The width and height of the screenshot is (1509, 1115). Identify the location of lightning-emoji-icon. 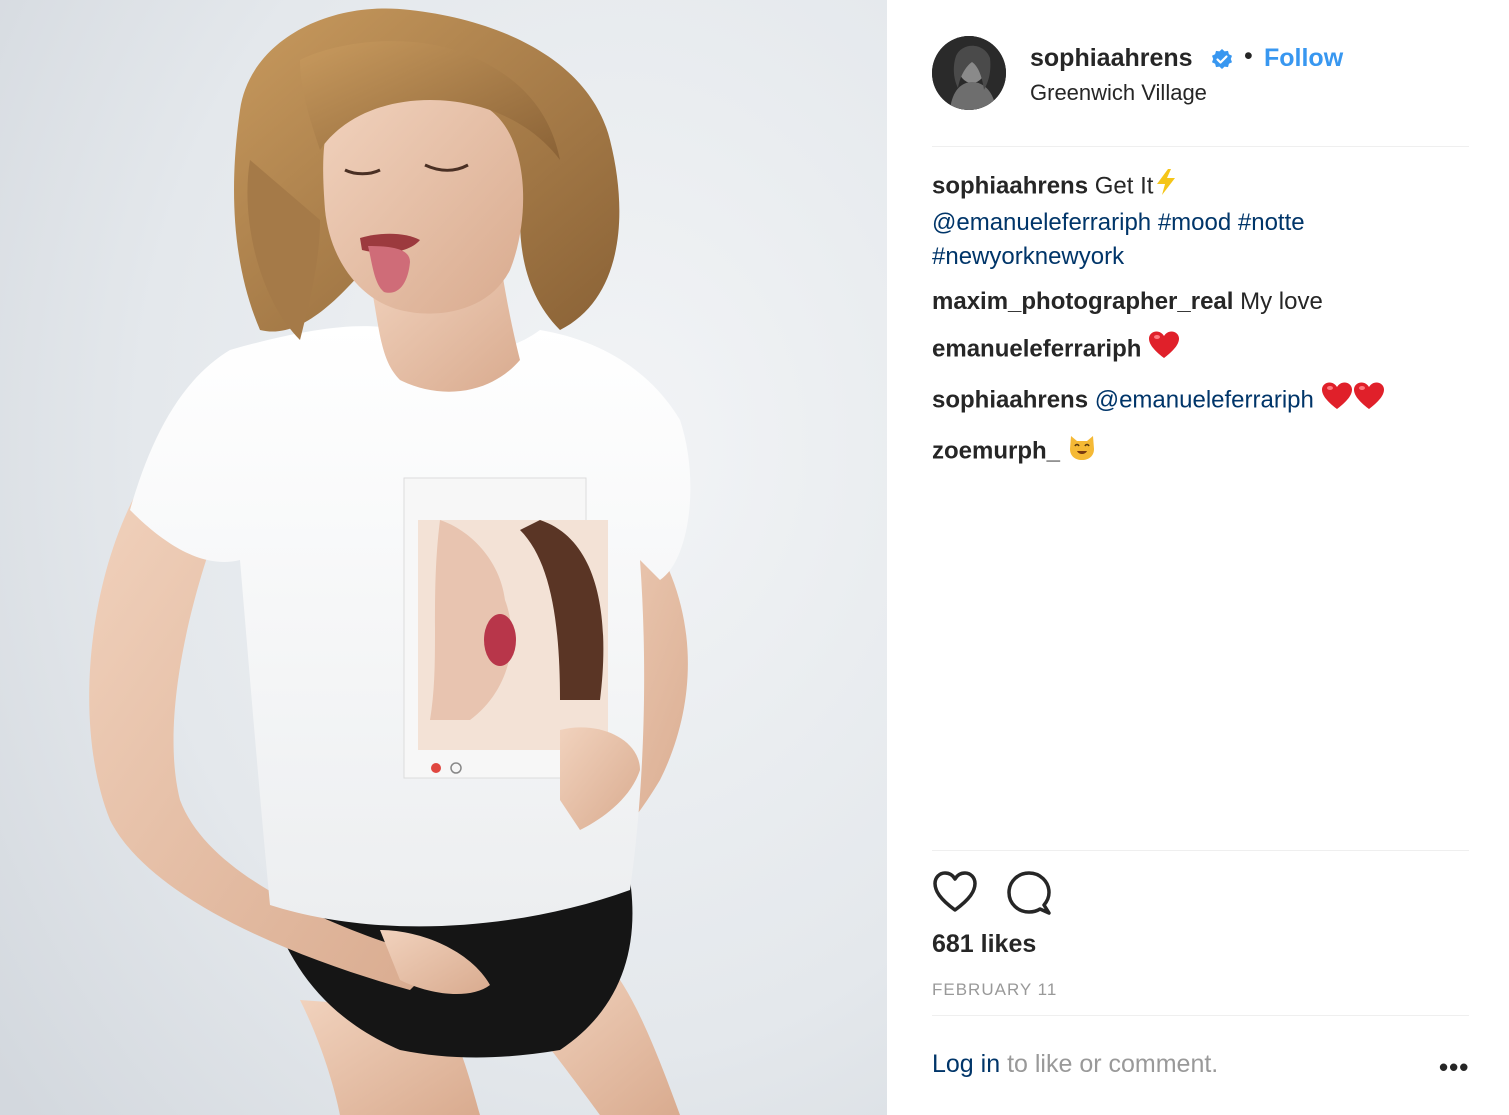
(1166, 187).